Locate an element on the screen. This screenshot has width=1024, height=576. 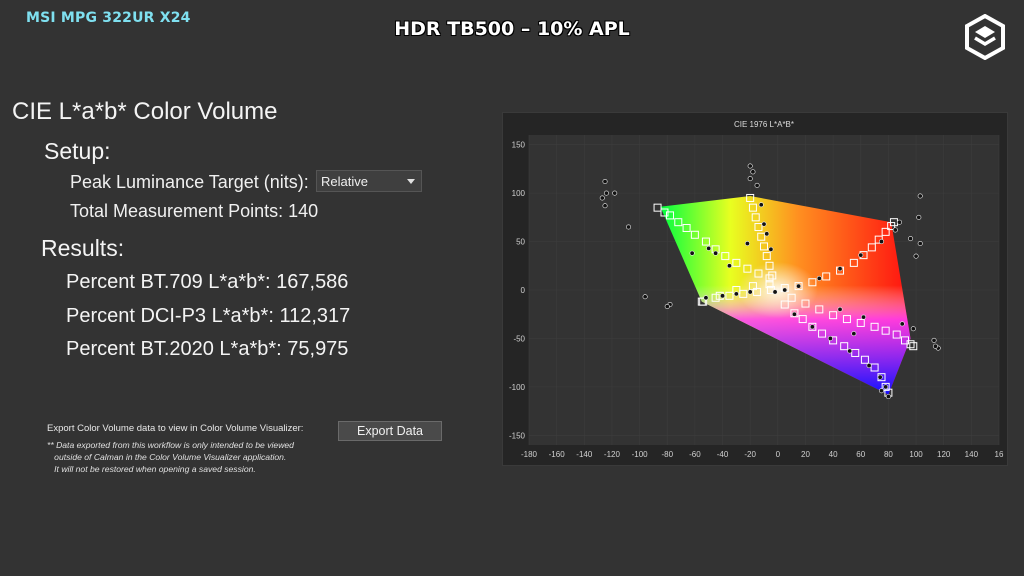
x-tick-label: -20 is located at coordinates (750, 454).